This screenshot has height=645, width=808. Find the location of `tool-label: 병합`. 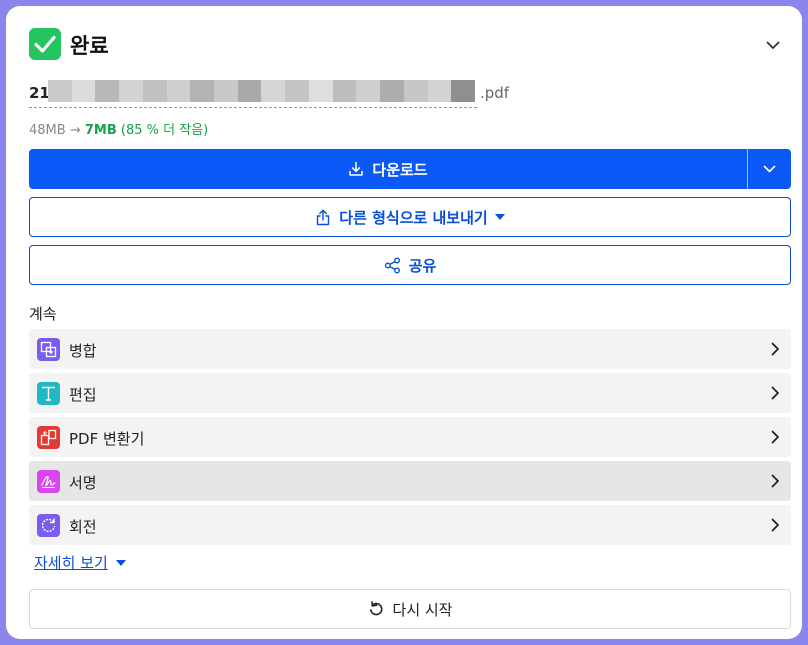

tool-label: 병합 is located at coordinates (83, 351).